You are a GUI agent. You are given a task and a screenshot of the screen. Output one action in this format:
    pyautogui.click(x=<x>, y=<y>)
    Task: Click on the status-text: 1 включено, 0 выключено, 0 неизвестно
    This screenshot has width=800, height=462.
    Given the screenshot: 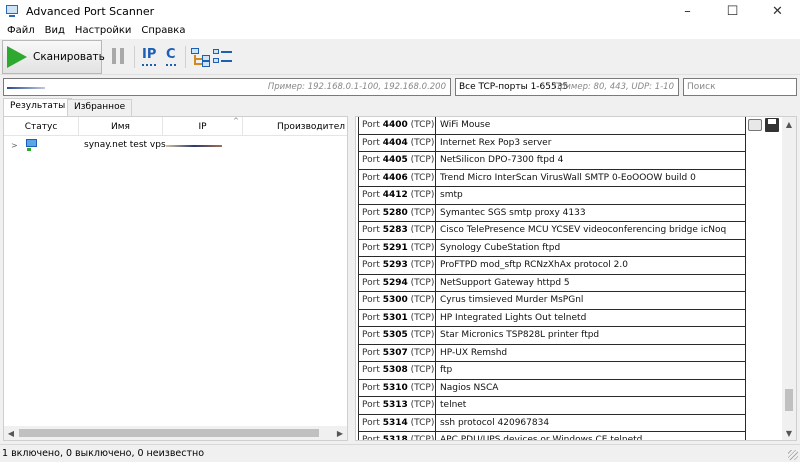 What is the action you would take?
    pyautogui.click(x=103, y=453)
    